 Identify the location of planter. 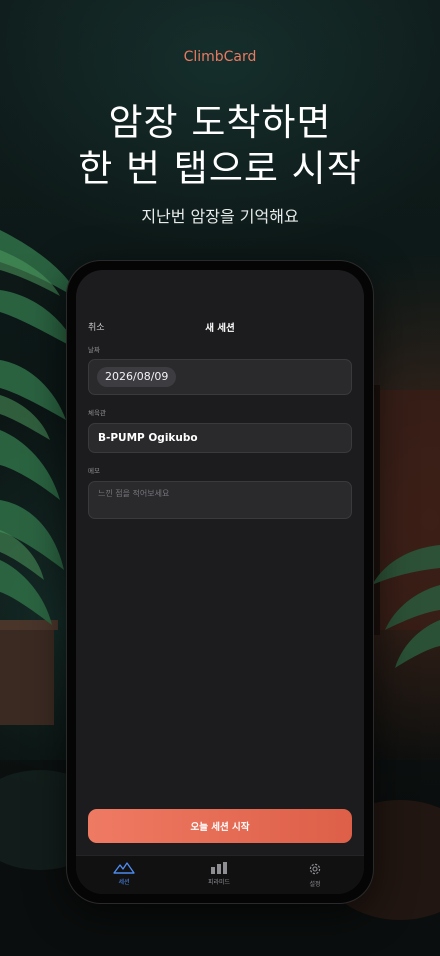
(27, 675).